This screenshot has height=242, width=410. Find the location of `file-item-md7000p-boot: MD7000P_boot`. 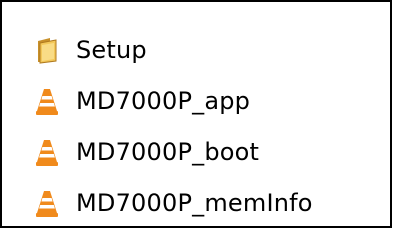

file-item-md7000p-boot: MD7000P_boot is located at coordinates (173, 151).